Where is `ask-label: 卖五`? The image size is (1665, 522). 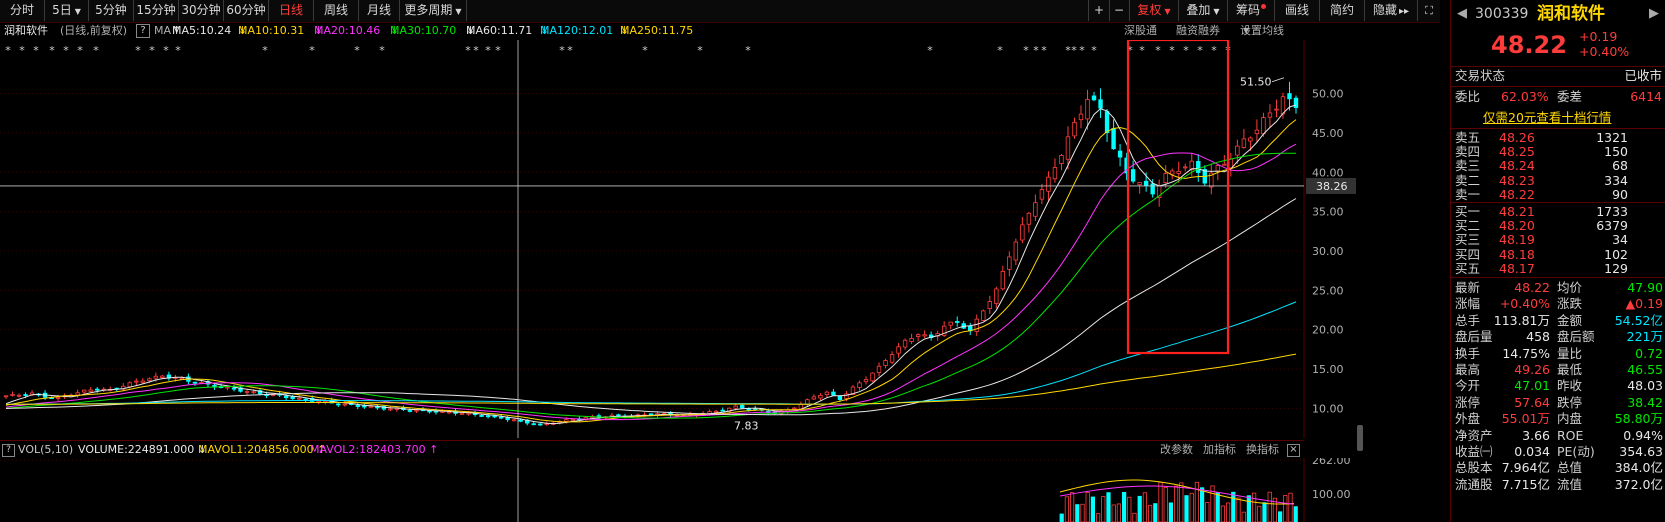 ask-label: 卖五 is located at coordinates (1468, 137).